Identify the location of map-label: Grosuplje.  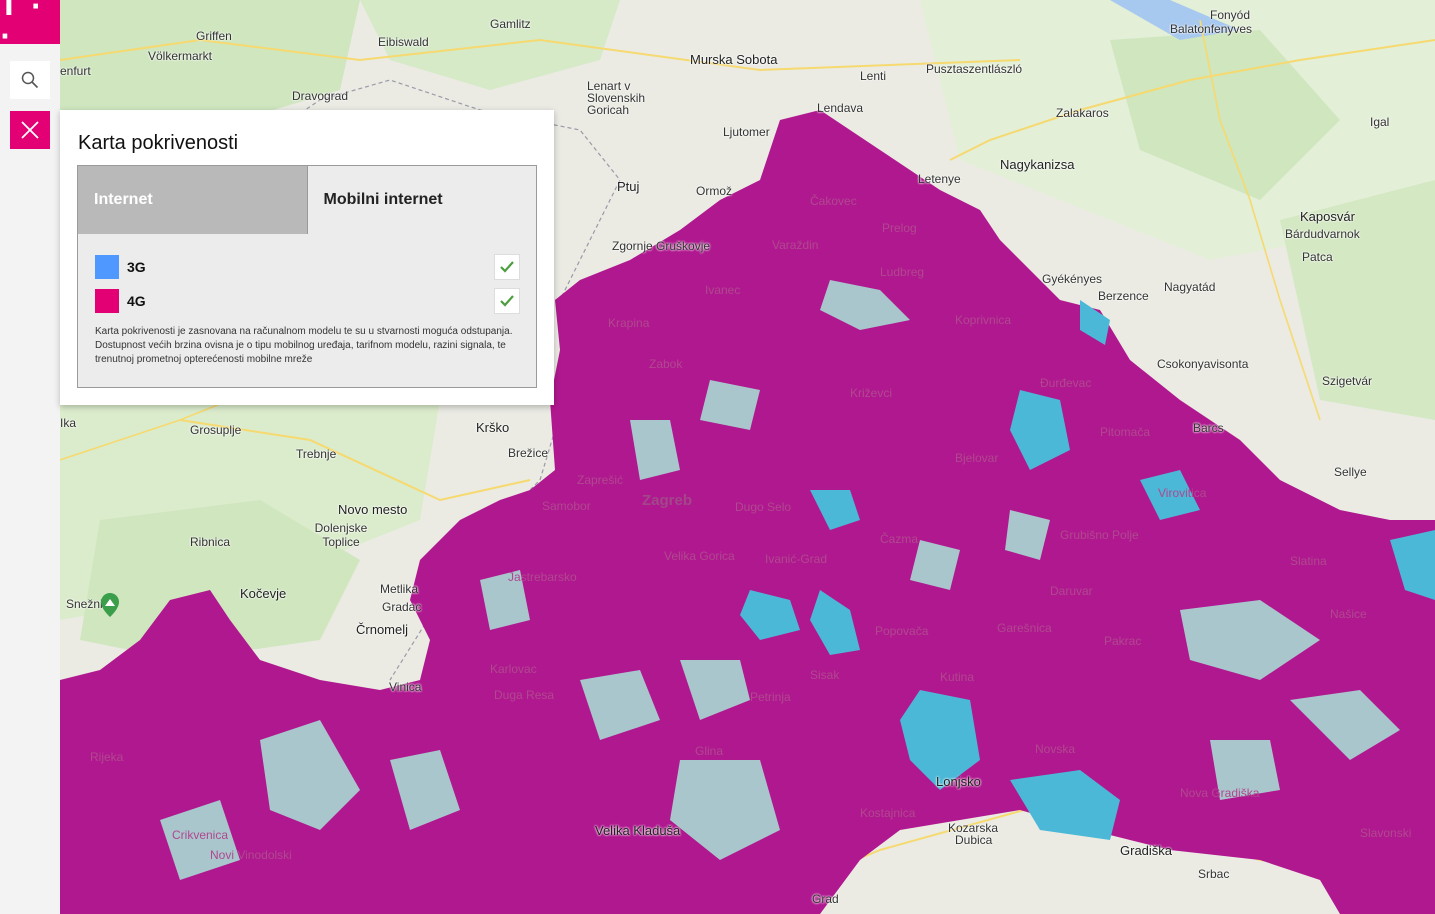
(216, 430).